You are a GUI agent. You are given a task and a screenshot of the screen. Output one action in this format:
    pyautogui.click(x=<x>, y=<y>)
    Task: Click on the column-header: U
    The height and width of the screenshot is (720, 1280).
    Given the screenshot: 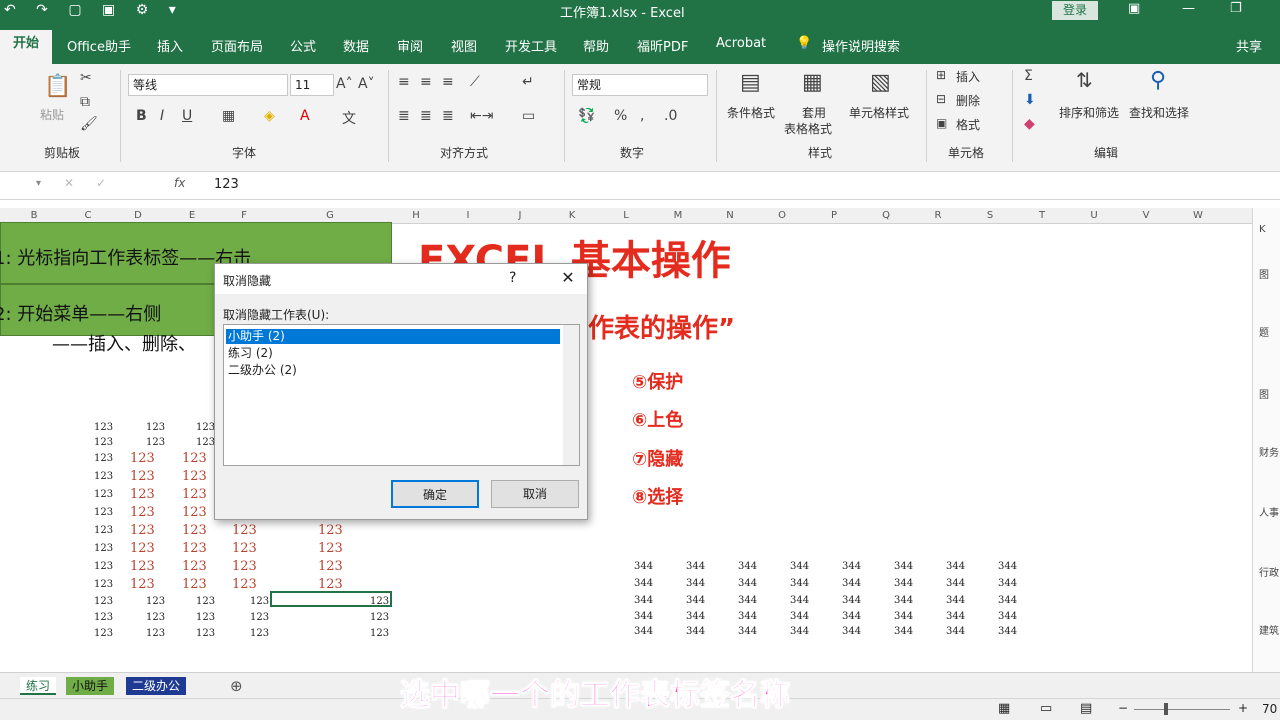 What is the action you would take?
    pyautogui.click(x=1094, y=215)
    